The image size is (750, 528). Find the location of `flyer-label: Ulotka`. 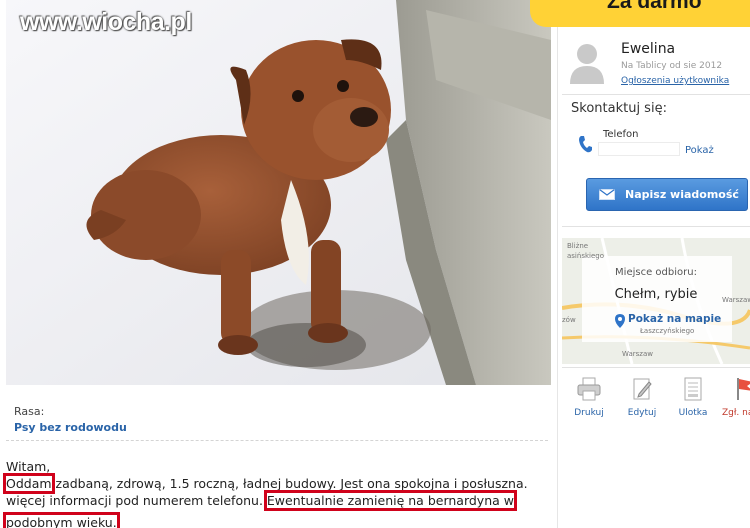

flyer-label: Ulotka is located at coordinates (693, 413).